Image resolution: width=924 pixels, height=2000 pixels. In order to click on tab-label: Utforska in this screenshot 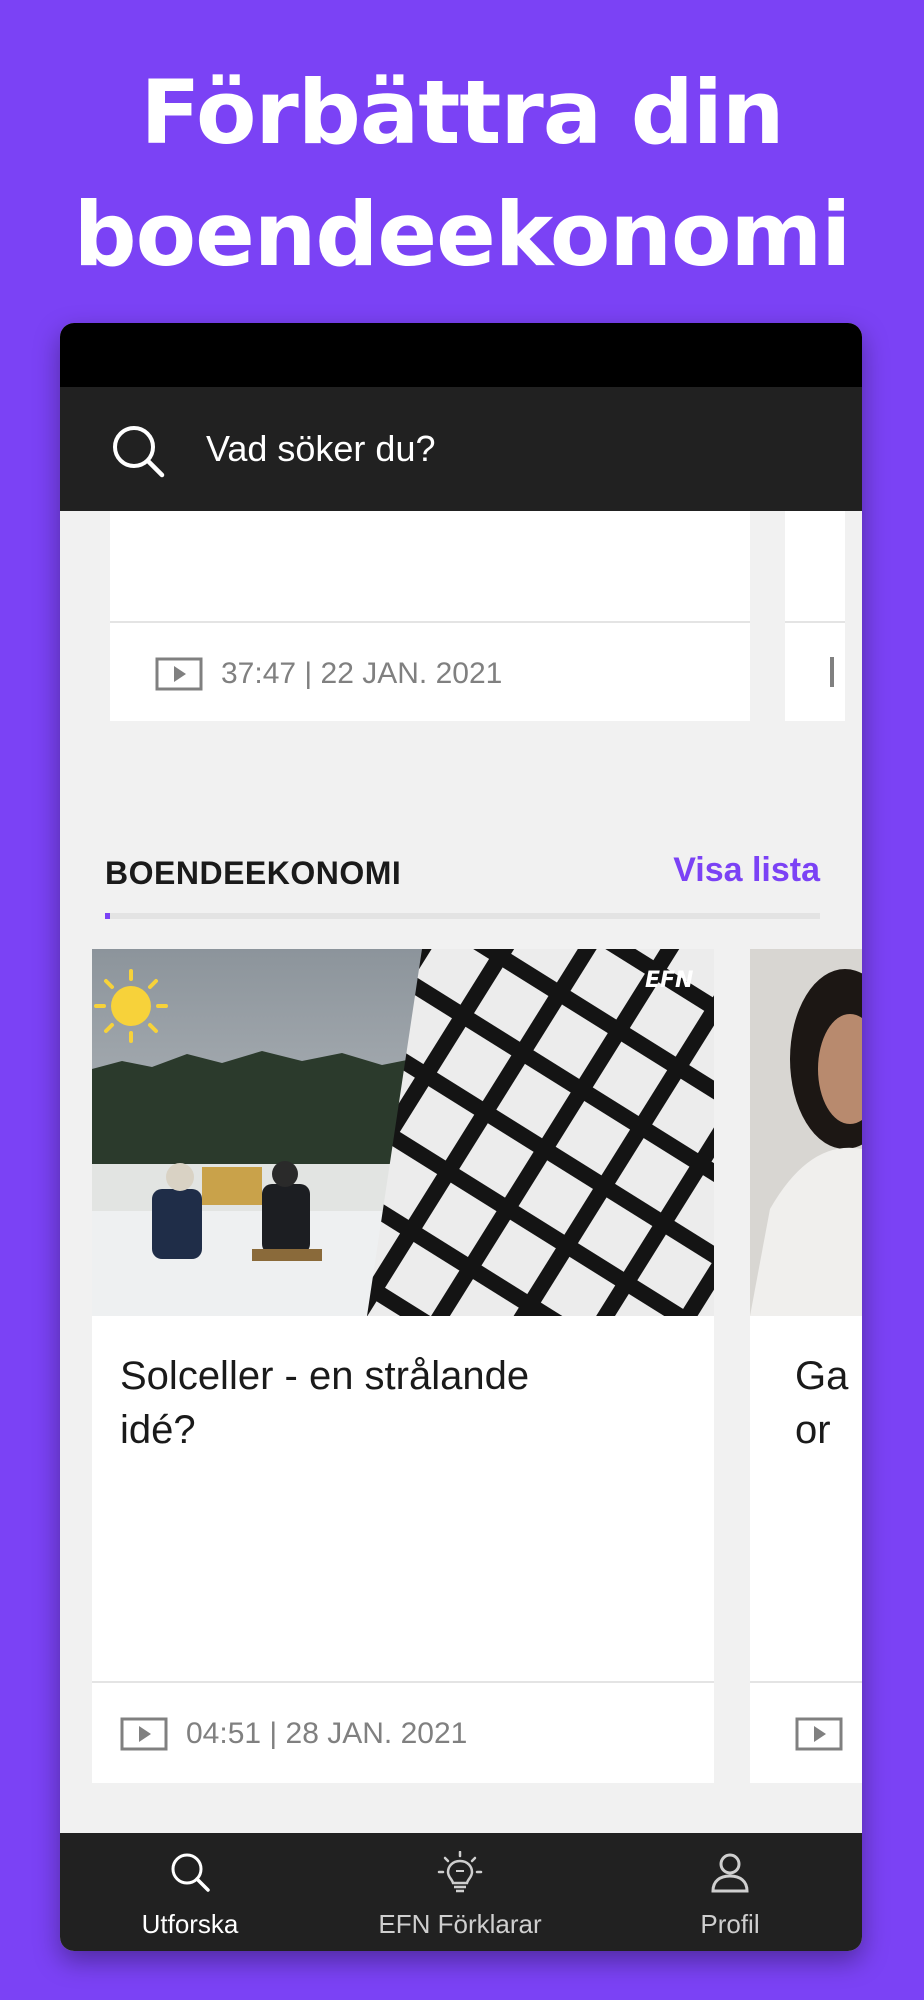, I will do `click(190, 1924)`.